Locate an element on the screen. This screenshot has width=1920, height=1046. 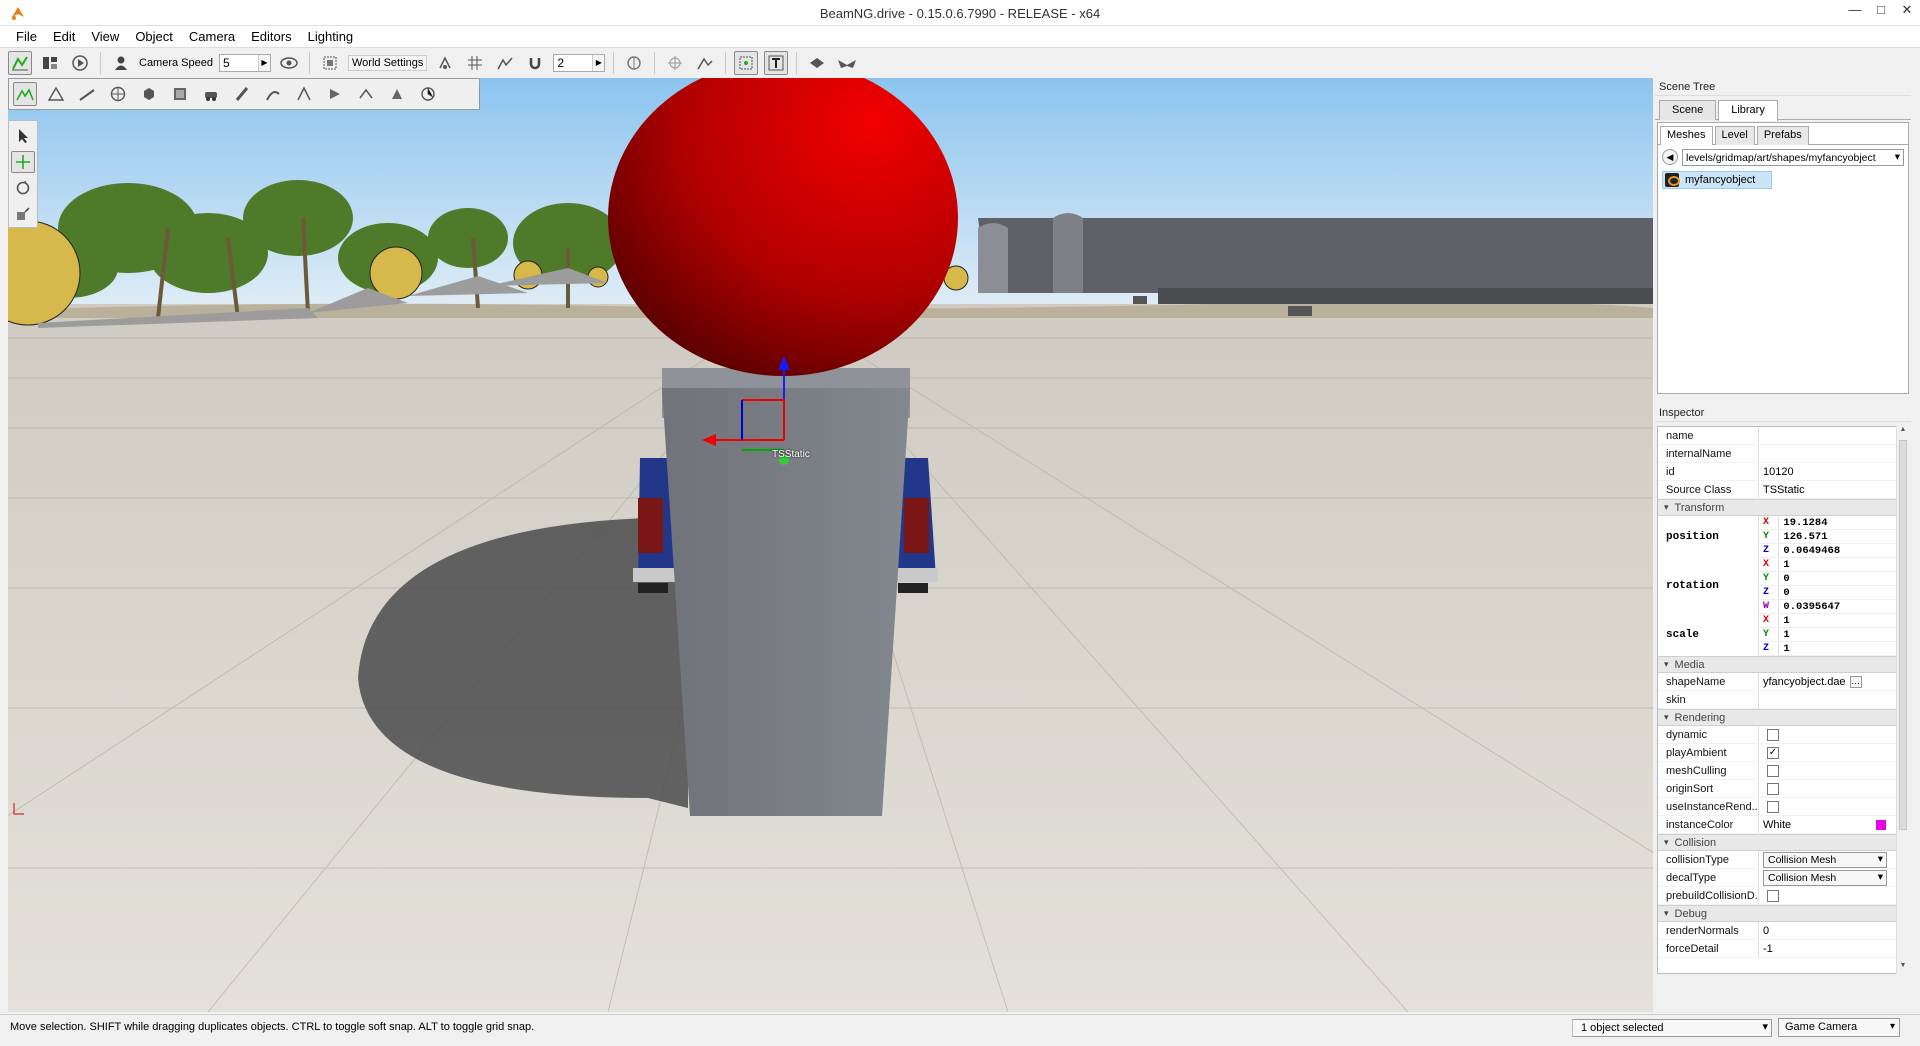
menu-editors: Editors is located at coordinates (271, 36).